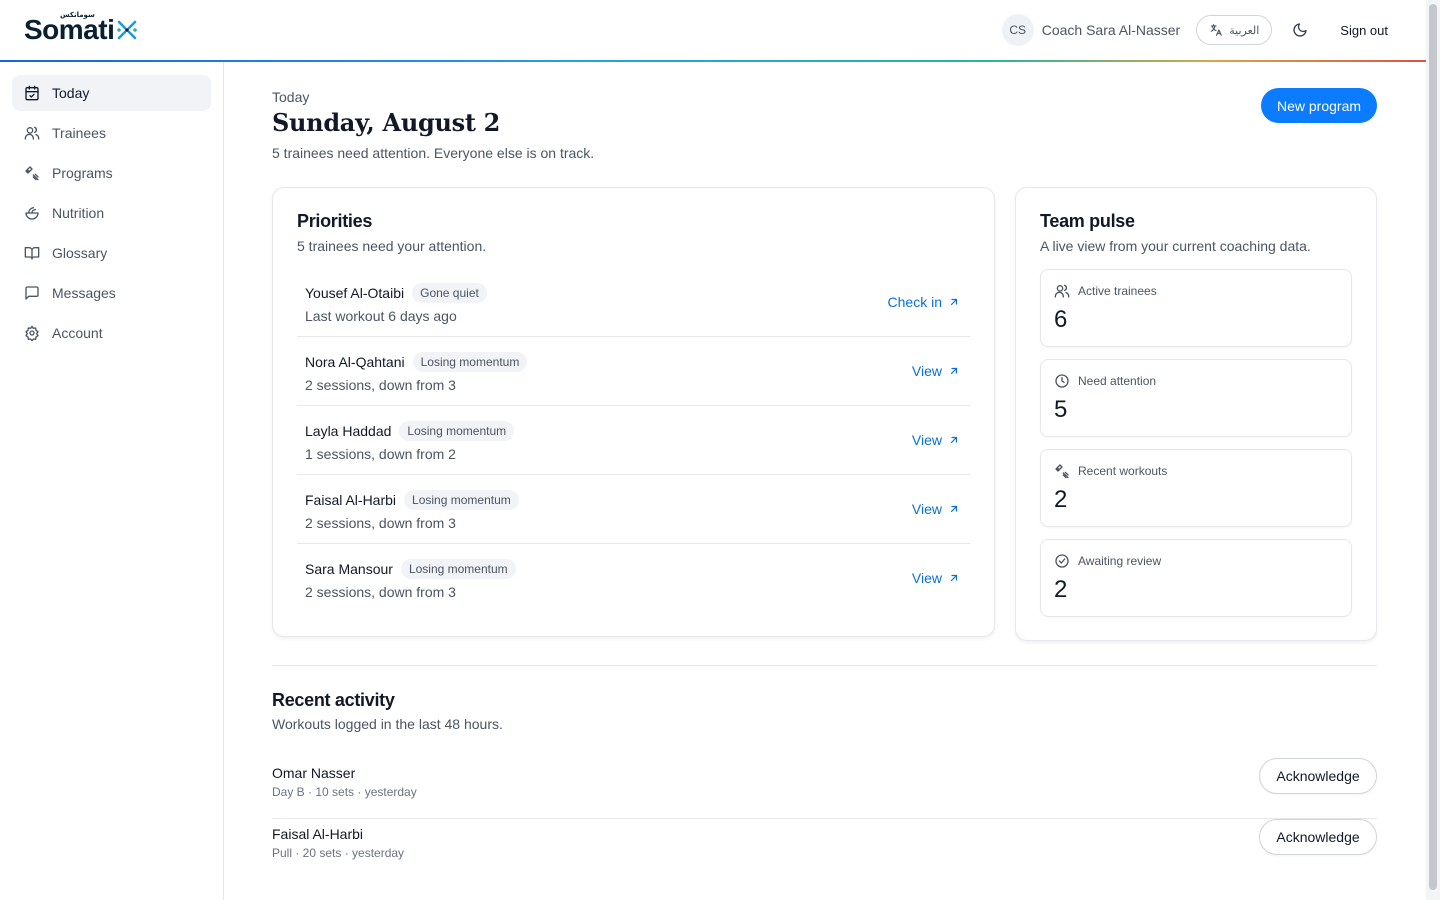 This screenshot has width=1440, height=900. Describe the element at coordinates (77, 333) in the screenshot. I see `sidebar-item-label: Account` at that location.